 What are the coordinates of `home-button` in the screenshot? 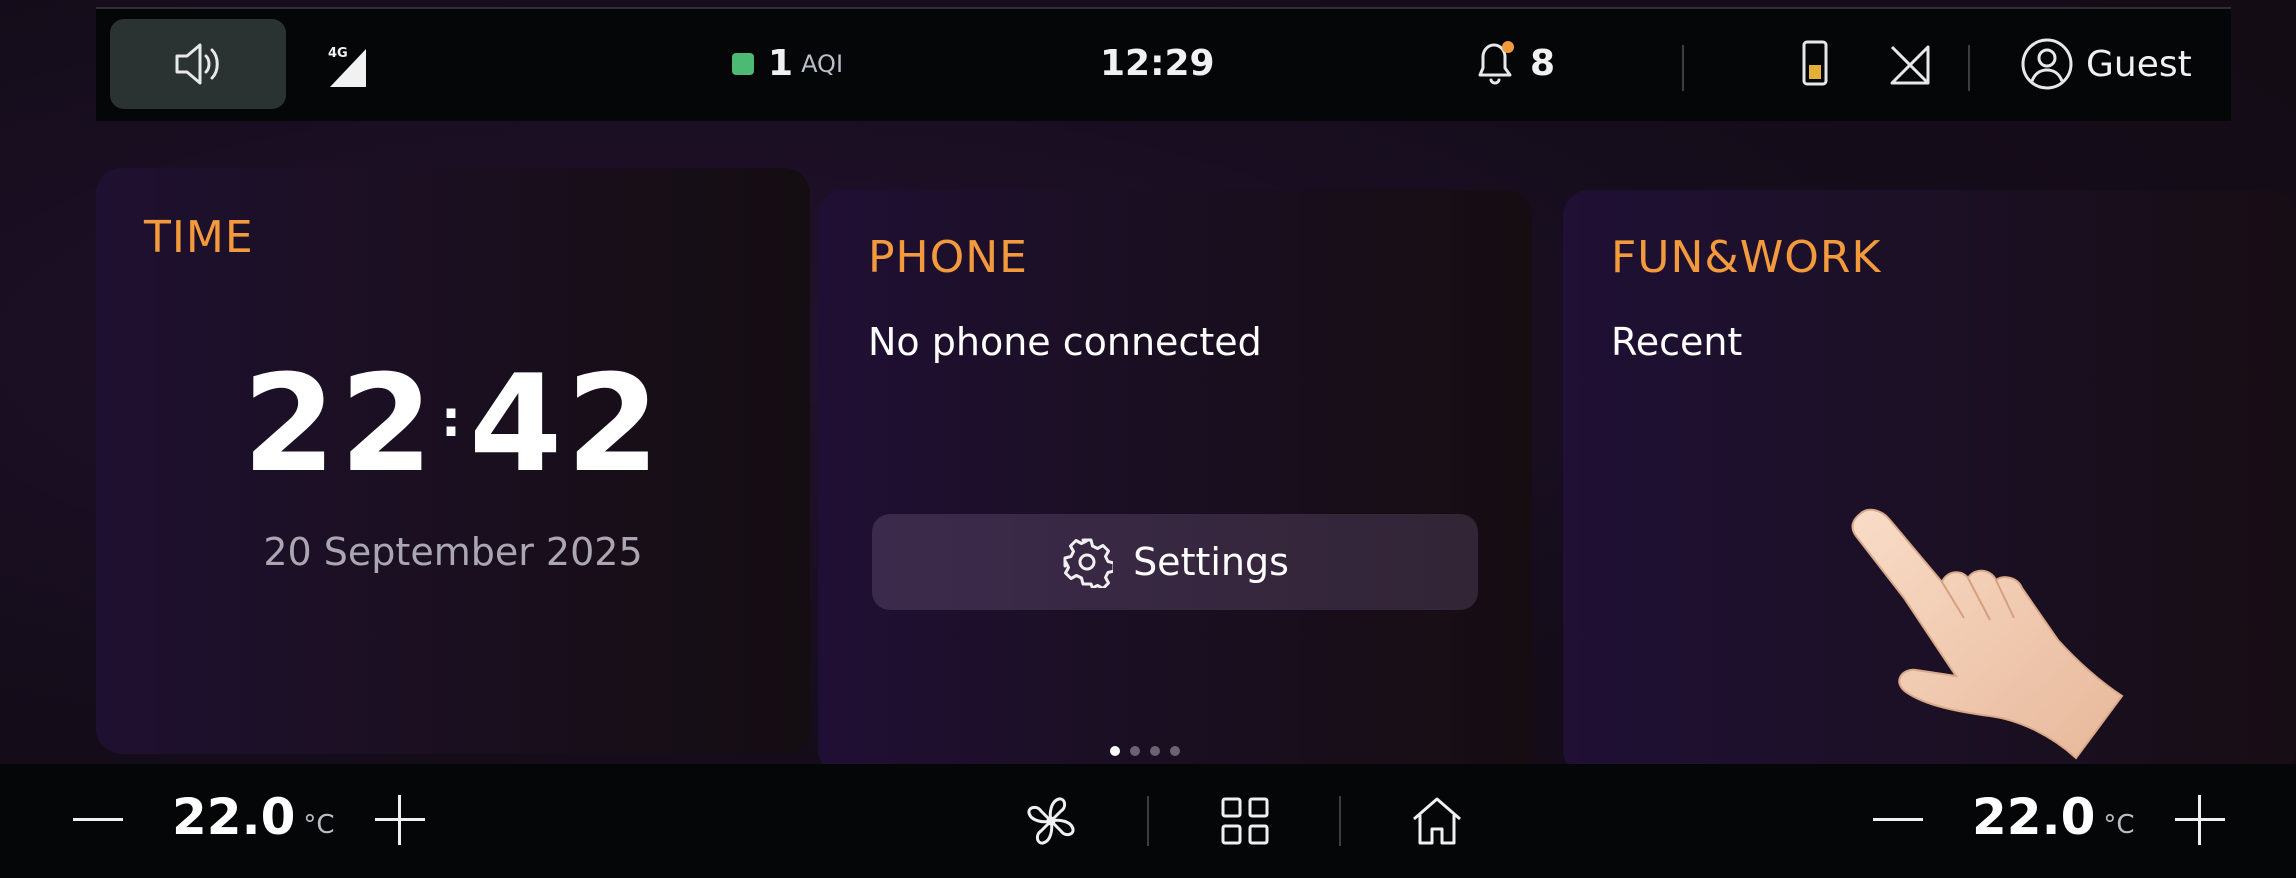 It's located at (1437, 821).